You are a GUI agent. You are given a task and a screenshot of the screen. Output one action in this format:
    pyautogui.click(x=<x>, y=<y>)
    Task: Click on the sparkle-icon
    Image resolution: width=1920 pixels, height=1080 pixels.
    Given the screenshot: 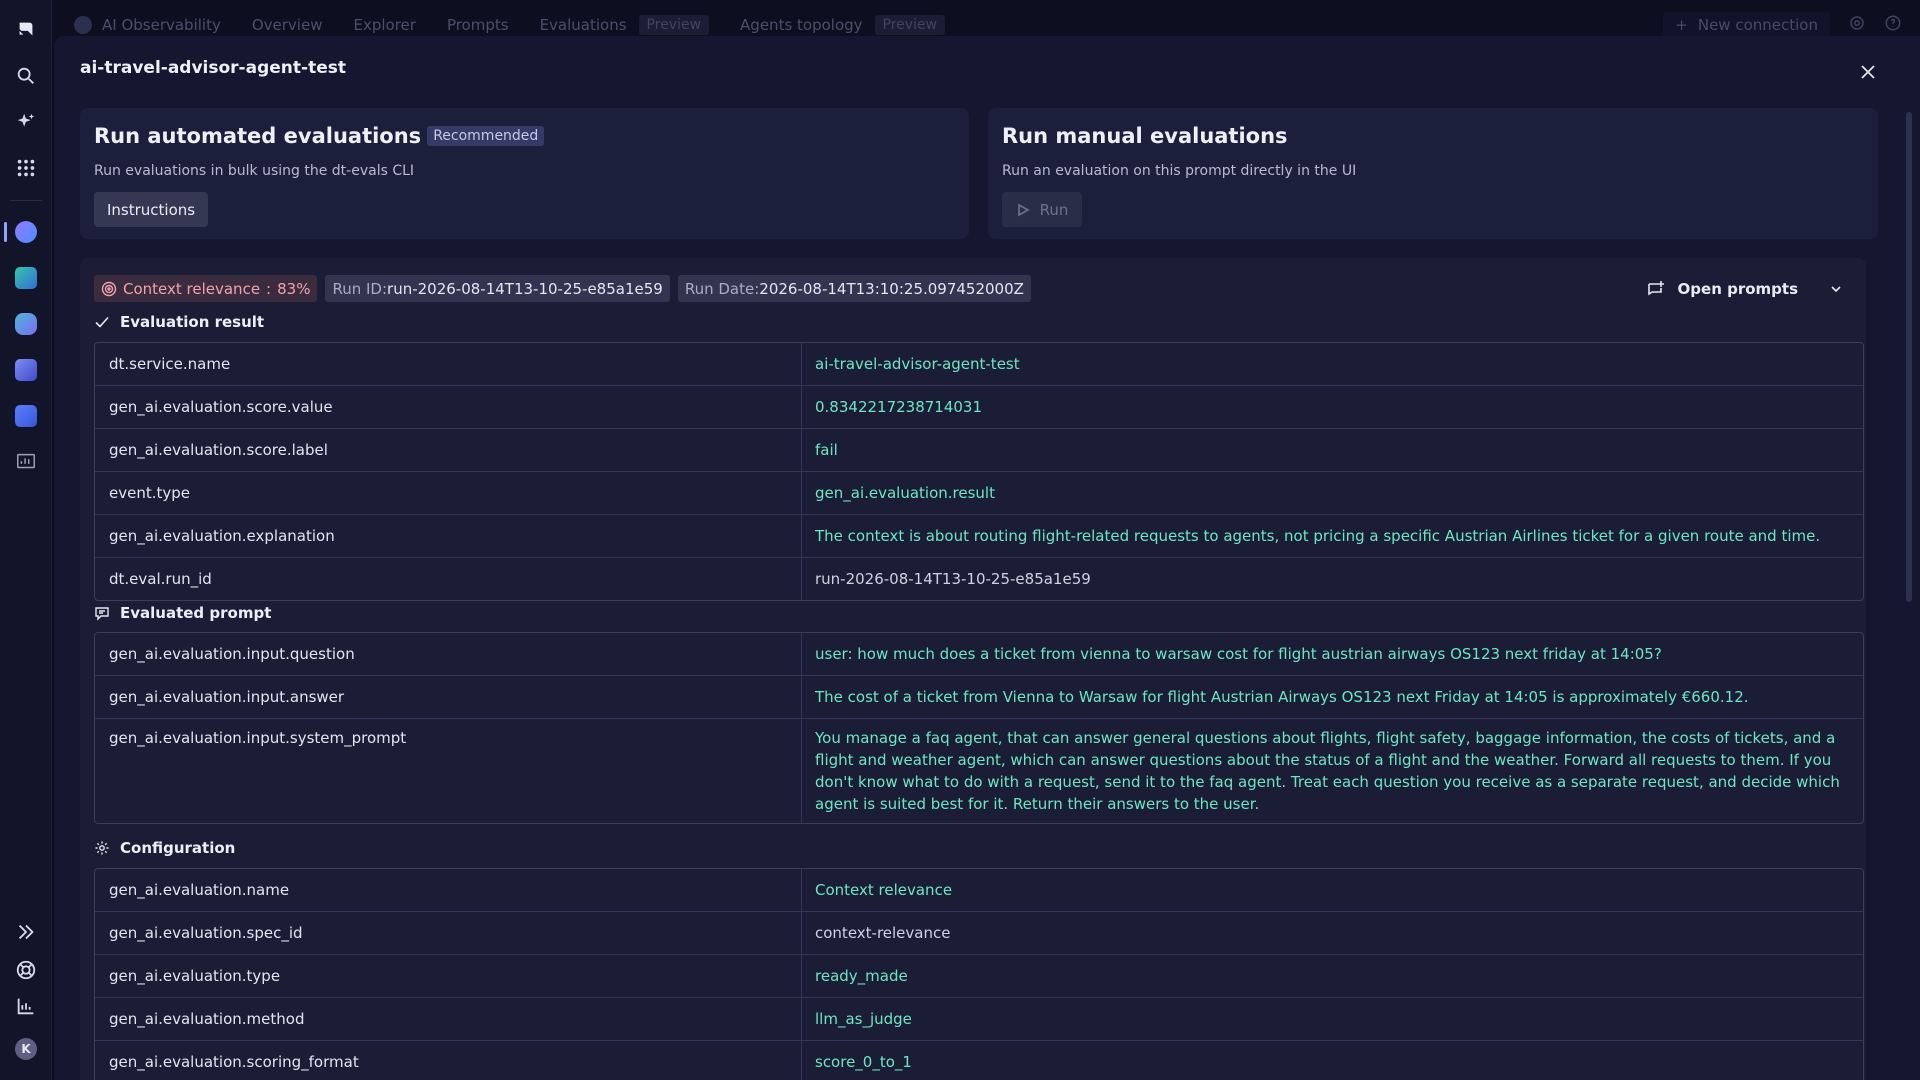 What is the action you would take?
    pyautogui.click(x=26, y=122)
    